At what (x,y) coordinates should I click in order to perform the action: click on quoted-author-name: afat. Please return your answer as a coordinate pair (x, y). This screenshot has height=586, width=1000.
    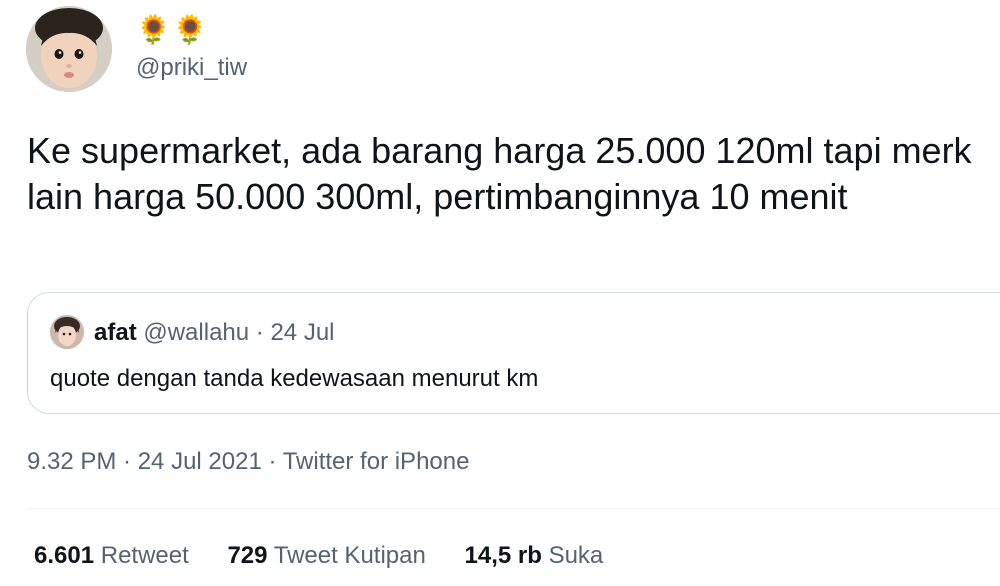
    Looking at the image, I should click on (115, 332).